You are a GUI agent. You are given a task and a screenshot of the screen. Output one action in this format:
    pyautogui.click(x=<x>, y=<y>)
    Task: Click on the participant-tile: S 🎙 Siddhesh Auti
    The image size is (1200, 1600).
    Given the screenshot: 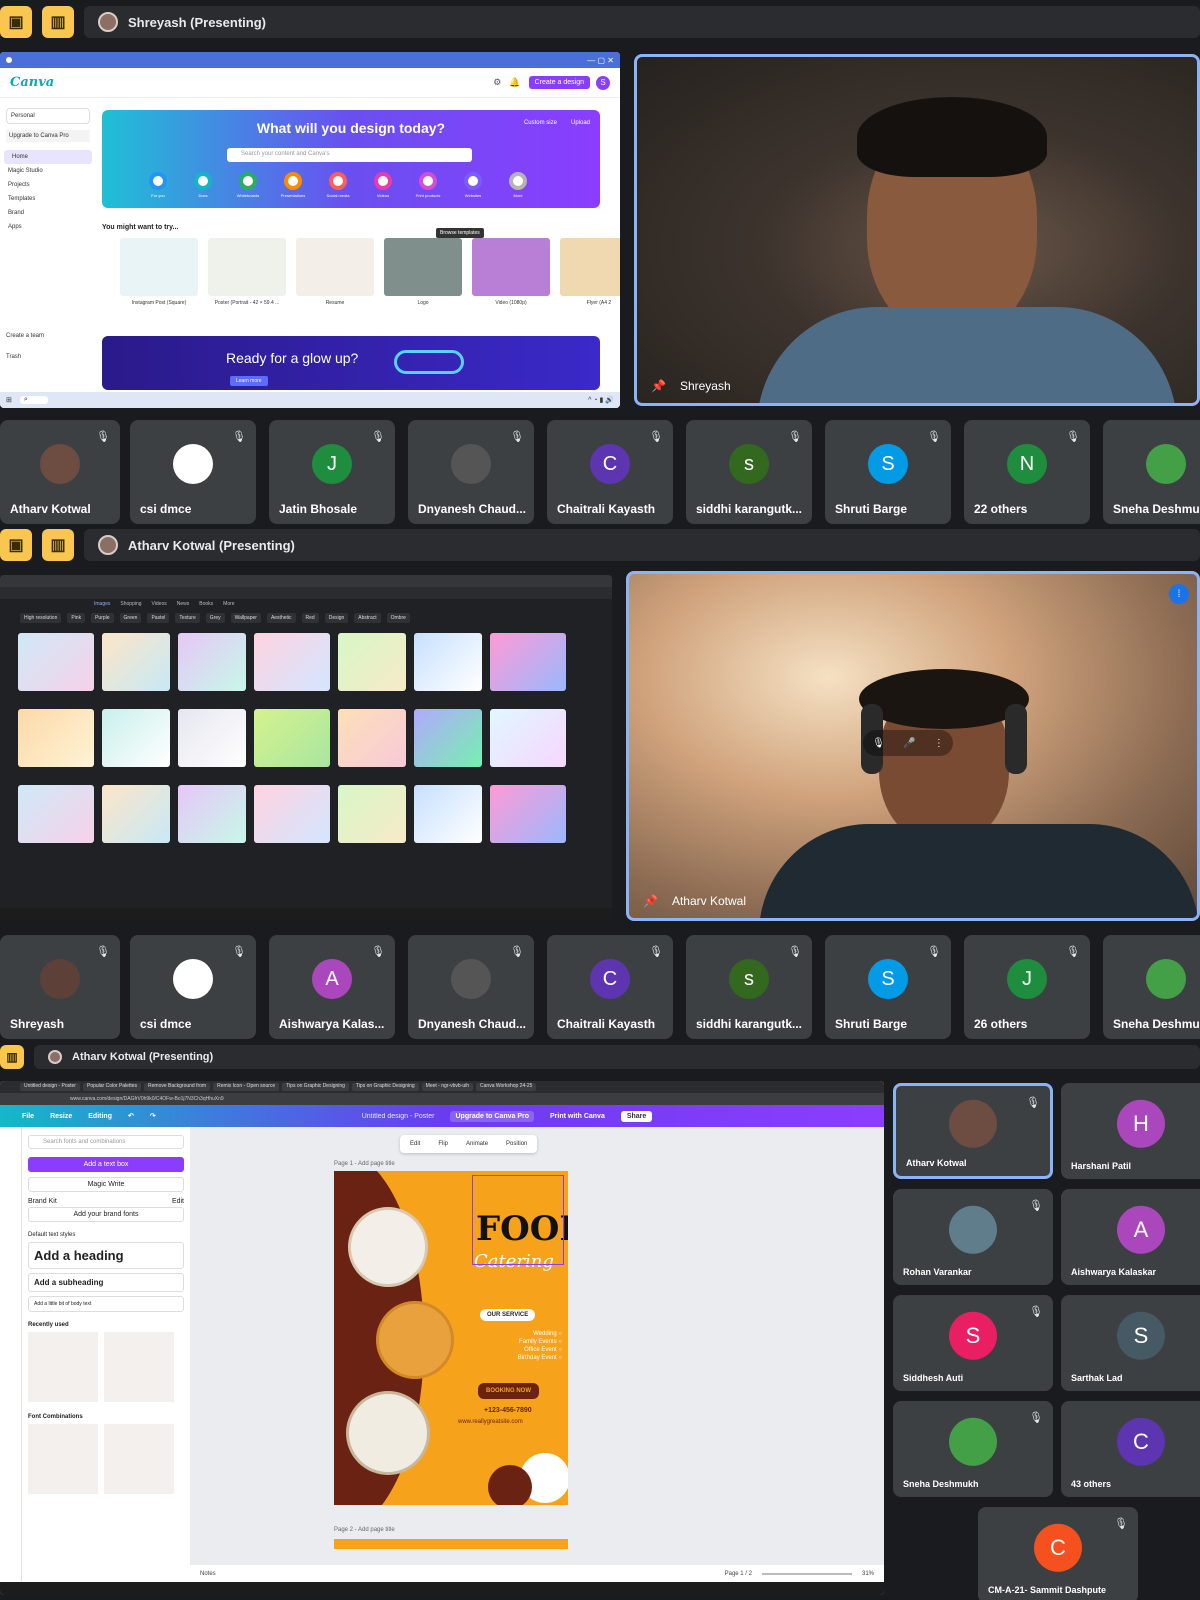 What is the action you would take?
    pyautogui.click(x=973, y=1343)
    